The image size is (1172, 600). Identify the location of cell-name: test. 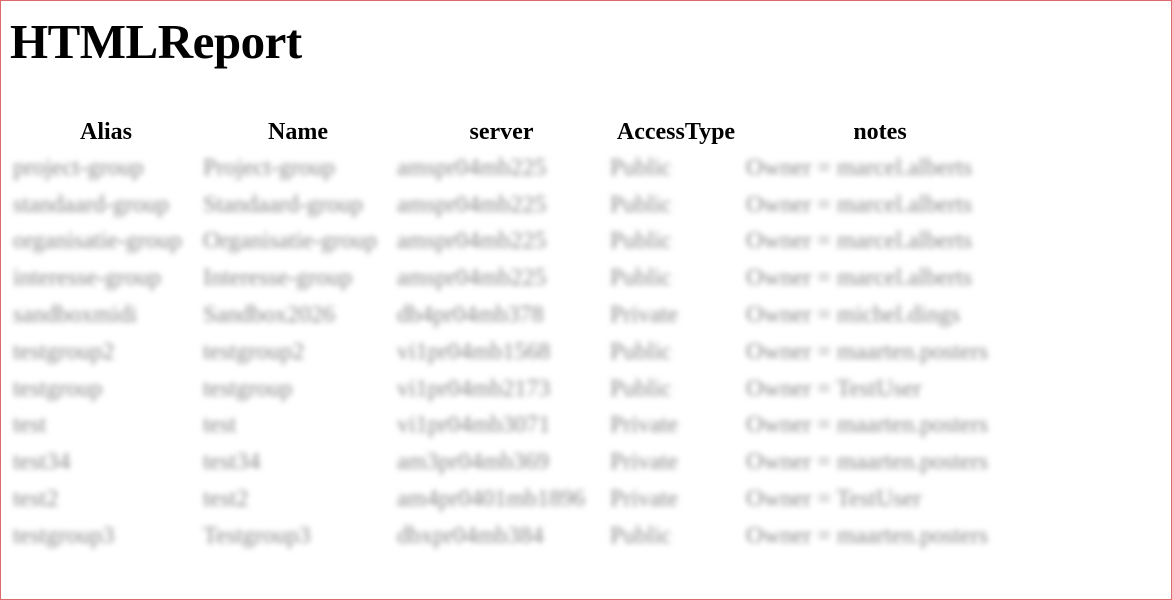
(220, 425).